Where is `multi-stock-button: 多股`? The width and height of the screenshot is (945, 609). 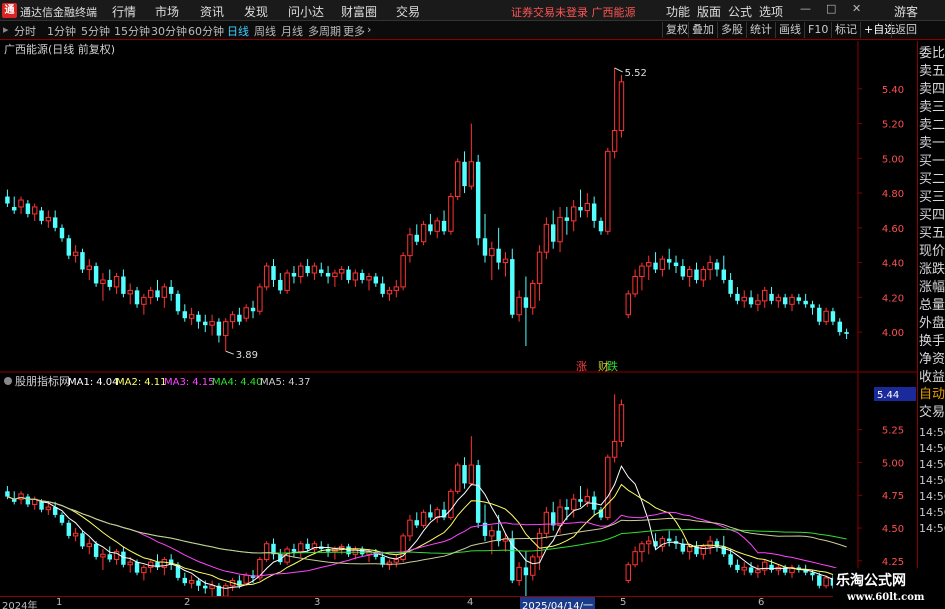
multi-stock-button: 多股 is located at coordinates (731, 30).